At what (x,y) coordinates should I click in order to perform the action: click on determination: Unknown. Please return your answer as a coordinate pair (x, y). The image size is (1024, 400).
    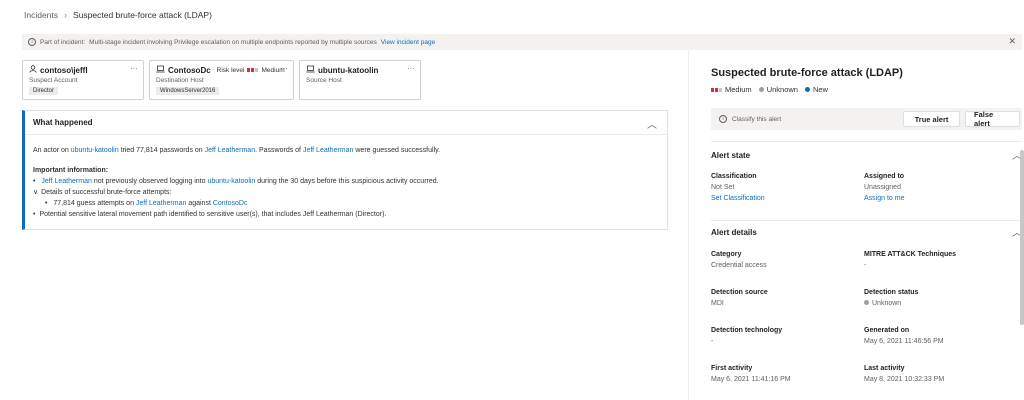
    Looking at the image, I should click on (778, 89).